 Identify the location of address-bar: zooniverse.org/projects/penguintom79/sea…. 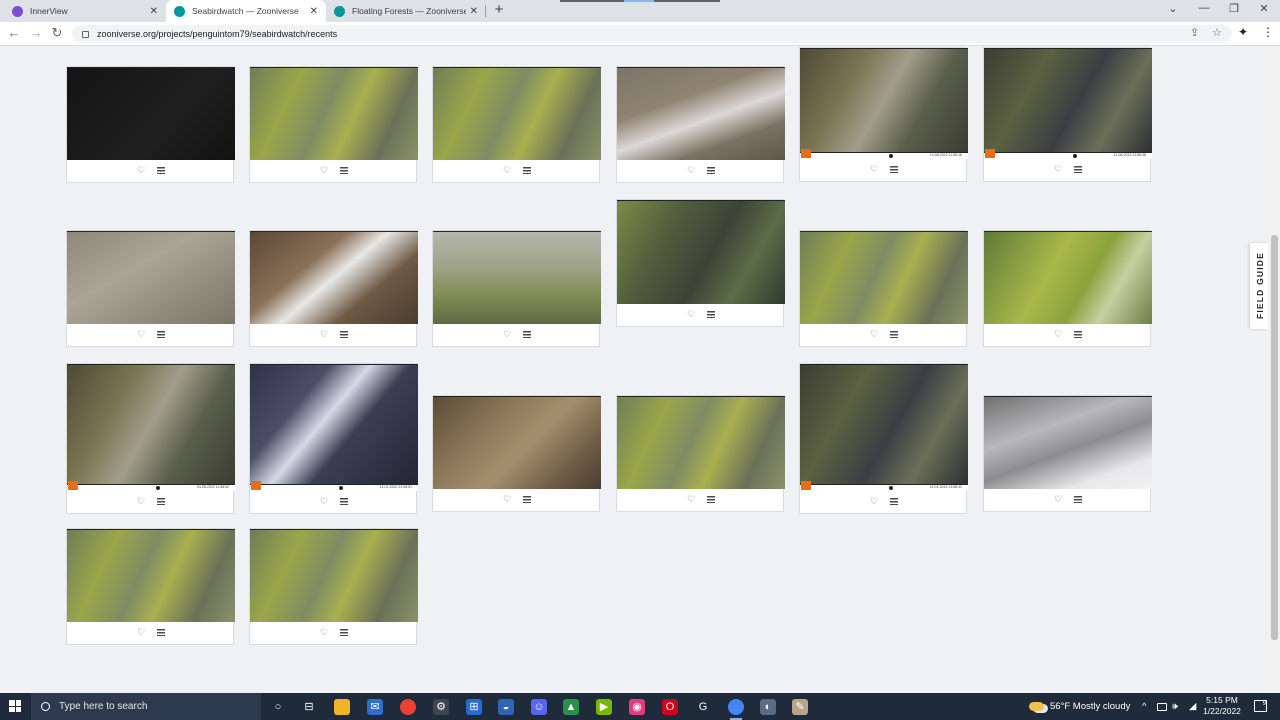
(652, 34).